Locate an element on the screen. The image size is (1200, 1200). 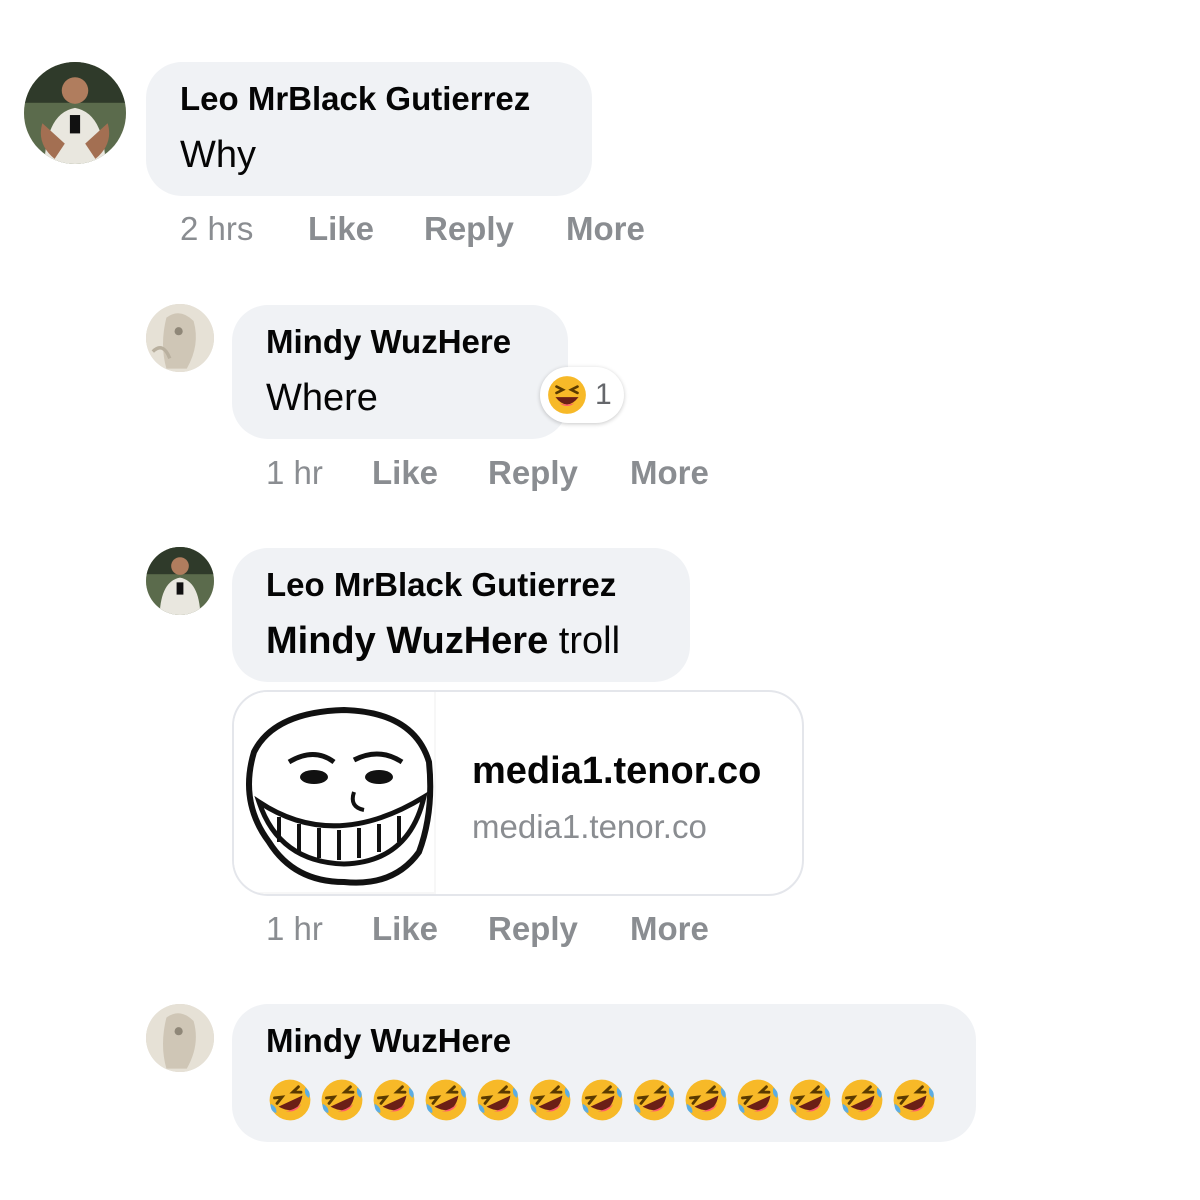
comment-bubble: Mindy WuzHere is located at coordinates (604, 1073).